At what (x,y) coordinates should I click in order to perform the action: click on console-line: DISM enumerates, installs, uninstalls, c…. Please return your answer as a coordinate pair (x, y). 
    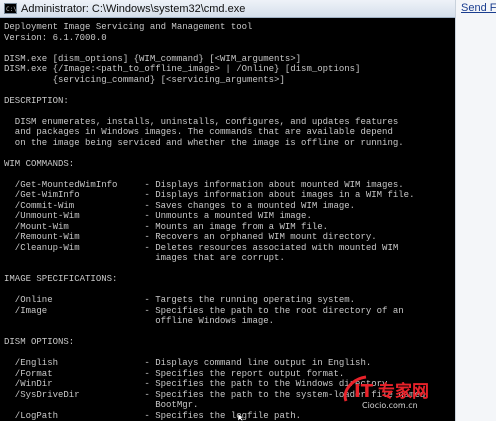
    Looking at the image, I should click on (201, 121).